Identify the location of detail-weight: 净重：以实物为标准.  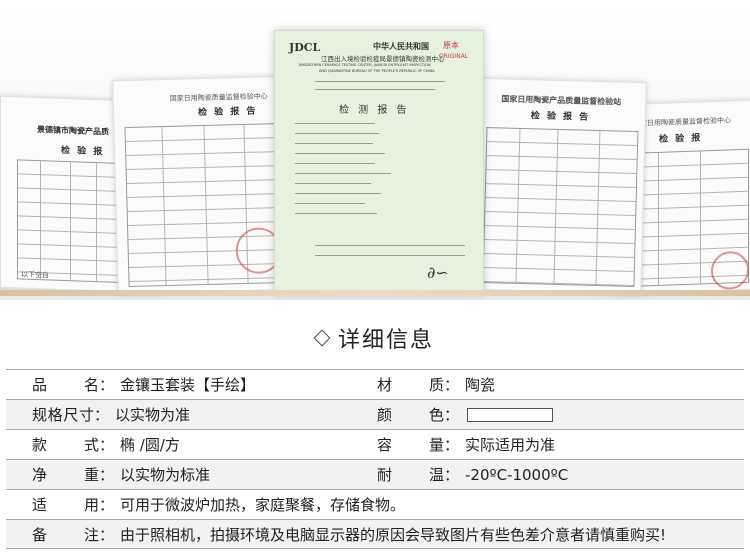
(121, 475).